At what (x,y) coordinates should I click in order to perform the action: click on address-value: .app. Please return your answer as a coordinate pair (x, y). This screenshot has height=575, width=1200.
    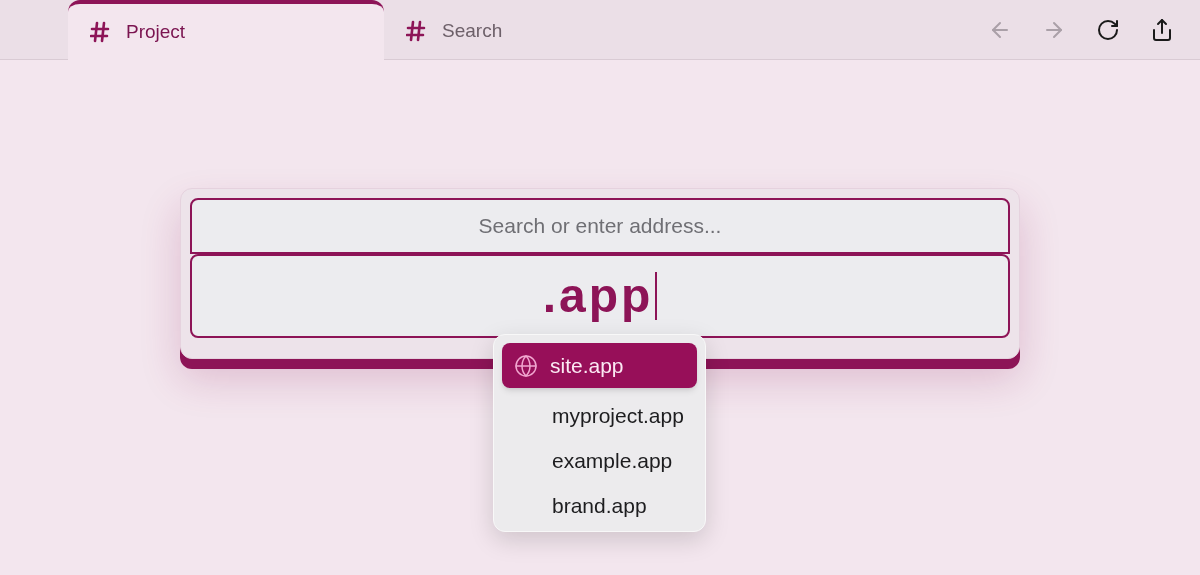
    Looking at the image, I should click on (600, 296).